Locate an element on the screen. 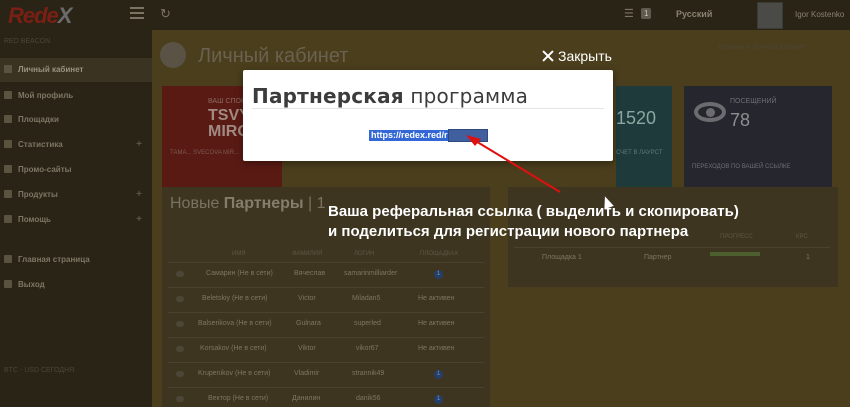  column-header: ФАМИЛИЯ is located at coordinates (307, 254).